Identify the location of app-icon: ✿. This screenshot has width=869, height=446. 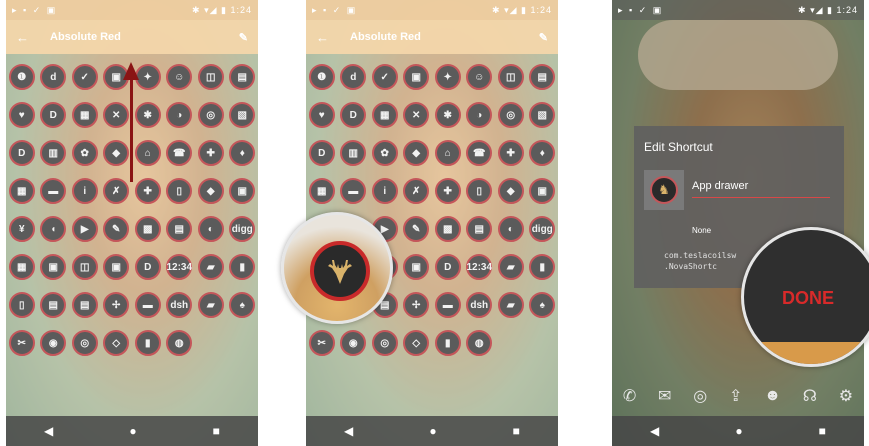
(84, 153).